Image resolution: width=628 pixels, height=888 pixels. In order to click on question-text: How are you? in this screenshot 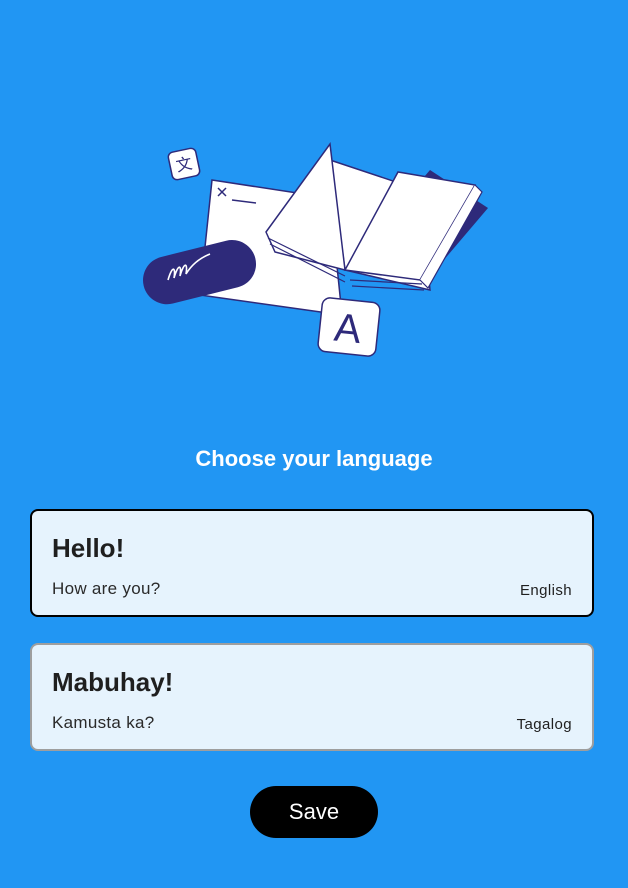, I will do `click(106, 588)`.